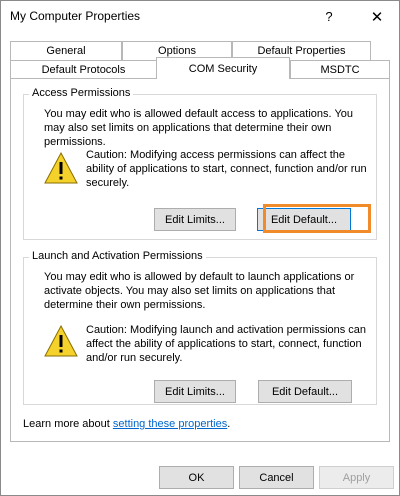  What do you see at coordinates (66, 50) in the screenshot?
I see `tab-general: General` at bounding box center [66, 50].